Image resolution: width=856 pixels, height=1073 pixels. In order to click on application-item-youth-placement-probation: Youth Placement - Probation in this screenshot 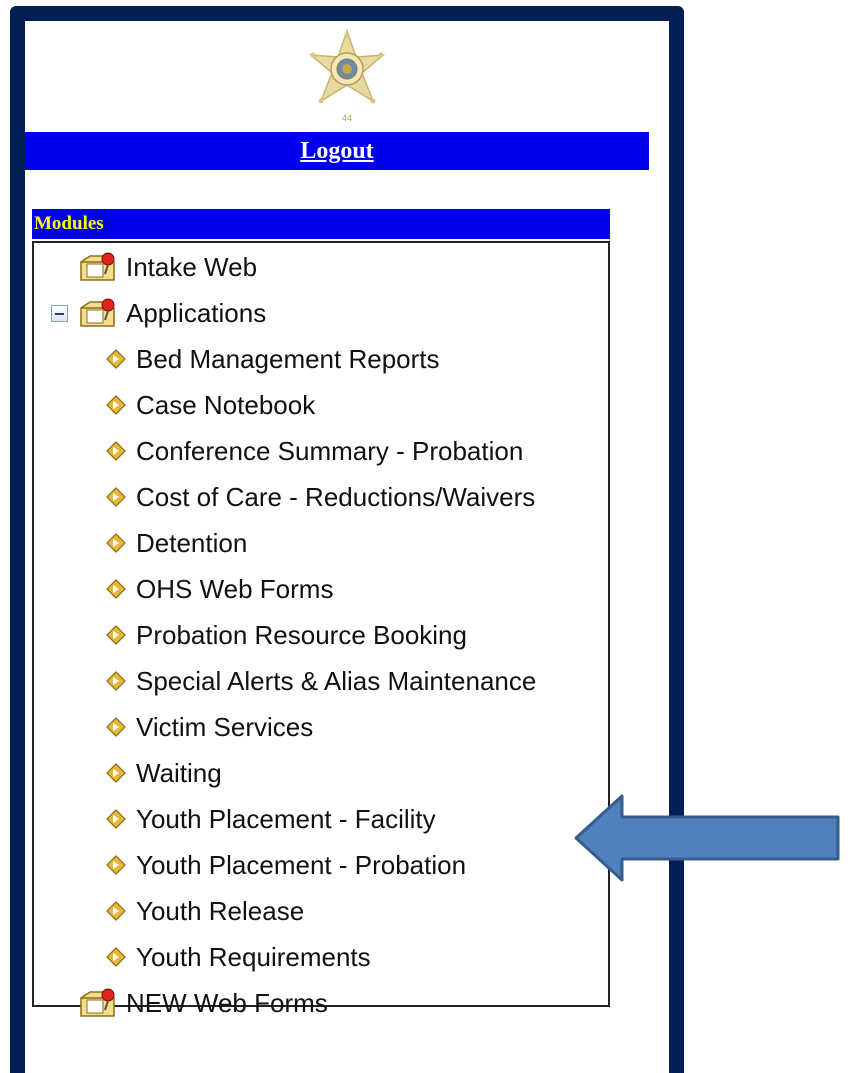, I will do `click(286, 865)`.